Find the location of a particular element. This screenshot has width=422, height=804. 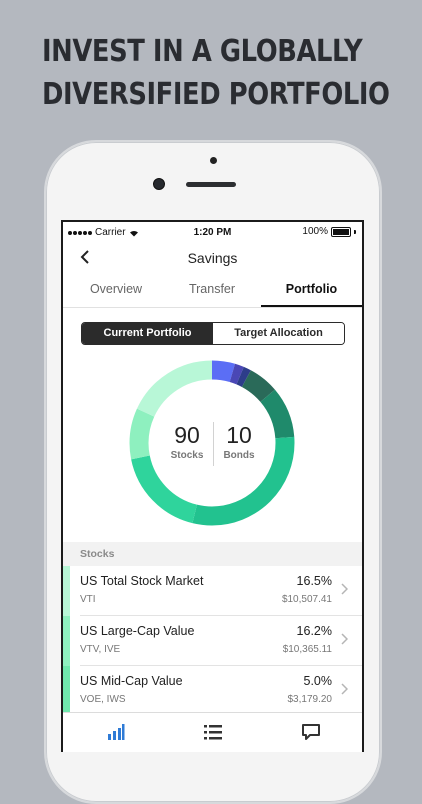

bonds-percent: 10 is located at coordinates (239, 435).